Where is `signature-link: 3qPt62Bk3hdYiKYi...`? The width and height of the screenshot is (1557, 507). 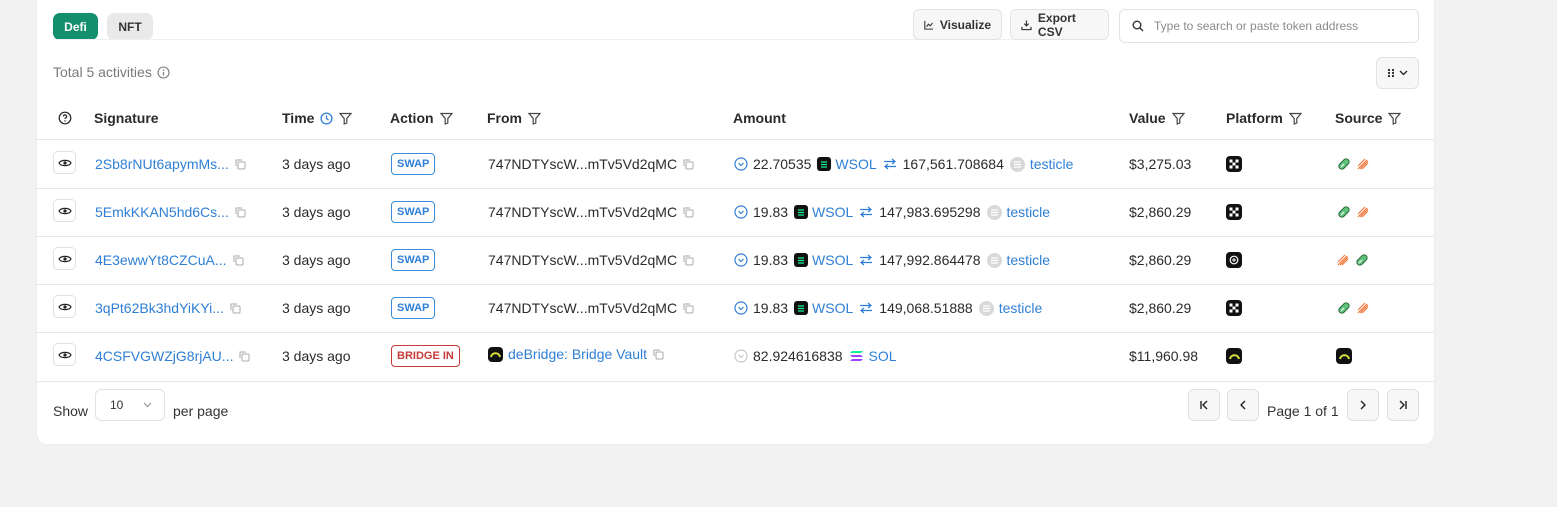 signature-link: 3qPt62Bk3hdYiKYi... is located at coordinates (159, 308).